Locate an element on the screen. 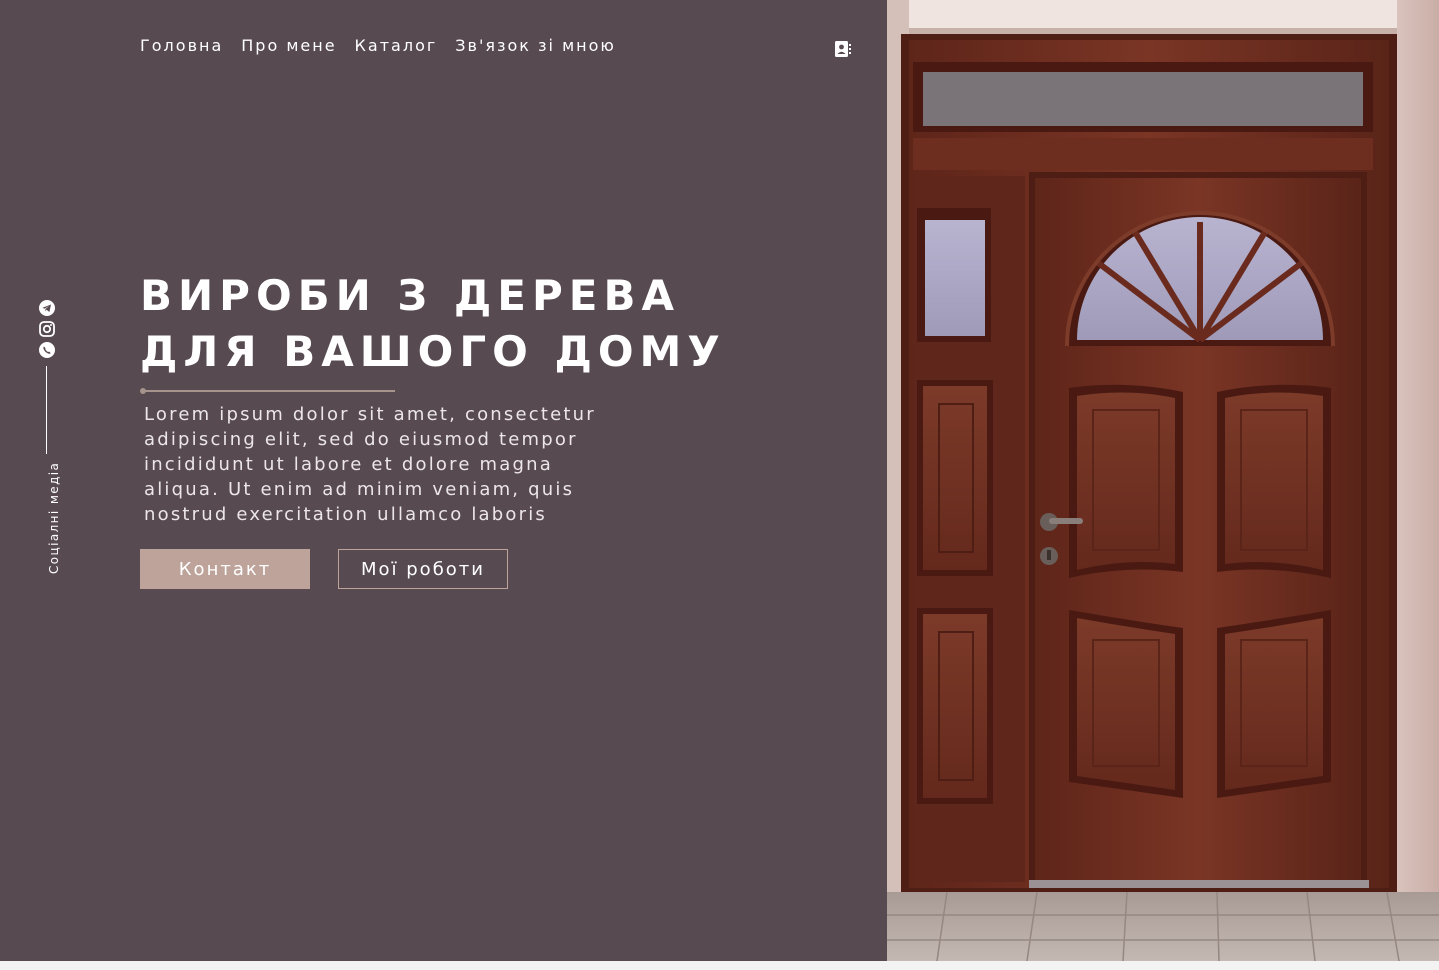 Image resolution: width=1439 pixels, height=970 pixels. page-title: ВИРОБИ З ДЕРЕВА ДЛЯ ВАШОГО ДОМУ is located at coordinates (433, 323).